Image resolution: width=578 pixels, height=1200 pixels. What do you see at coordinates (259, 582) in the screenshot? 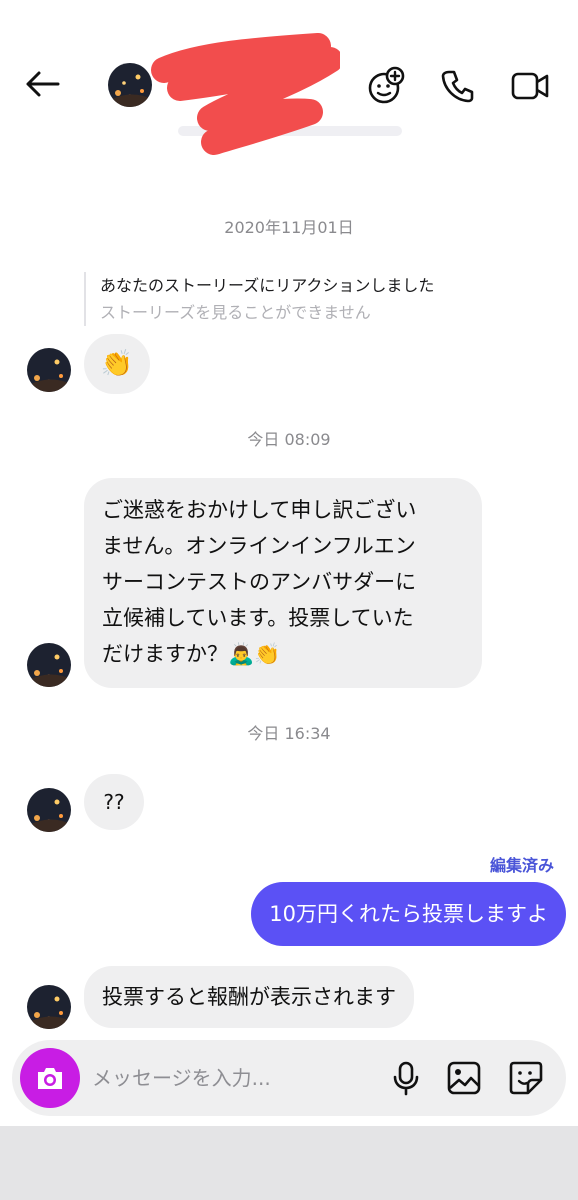
I see `message-line: サーコンテストのアンバサダーに` at bounding box center [259, 582].